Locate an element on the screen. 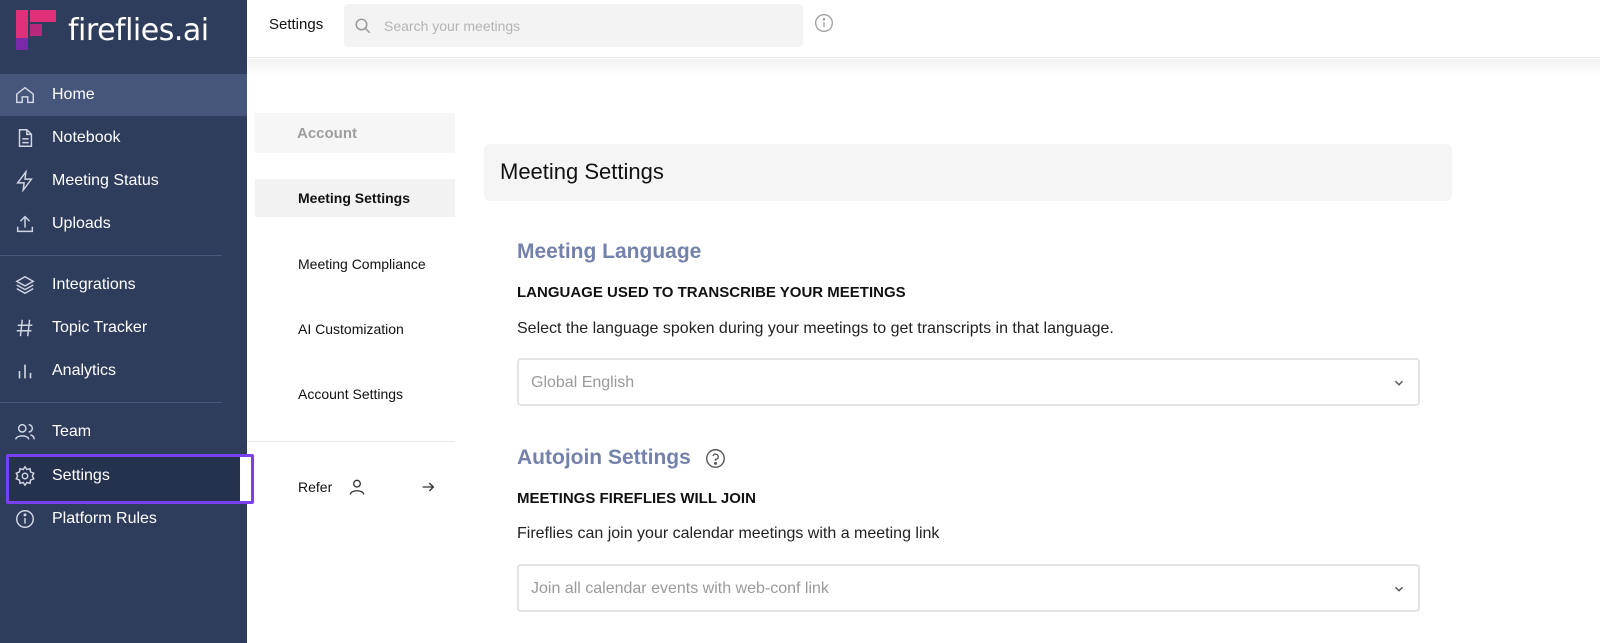 This screenshot has height=643, width=1600. search-icon is located at coordinates (363, 26).